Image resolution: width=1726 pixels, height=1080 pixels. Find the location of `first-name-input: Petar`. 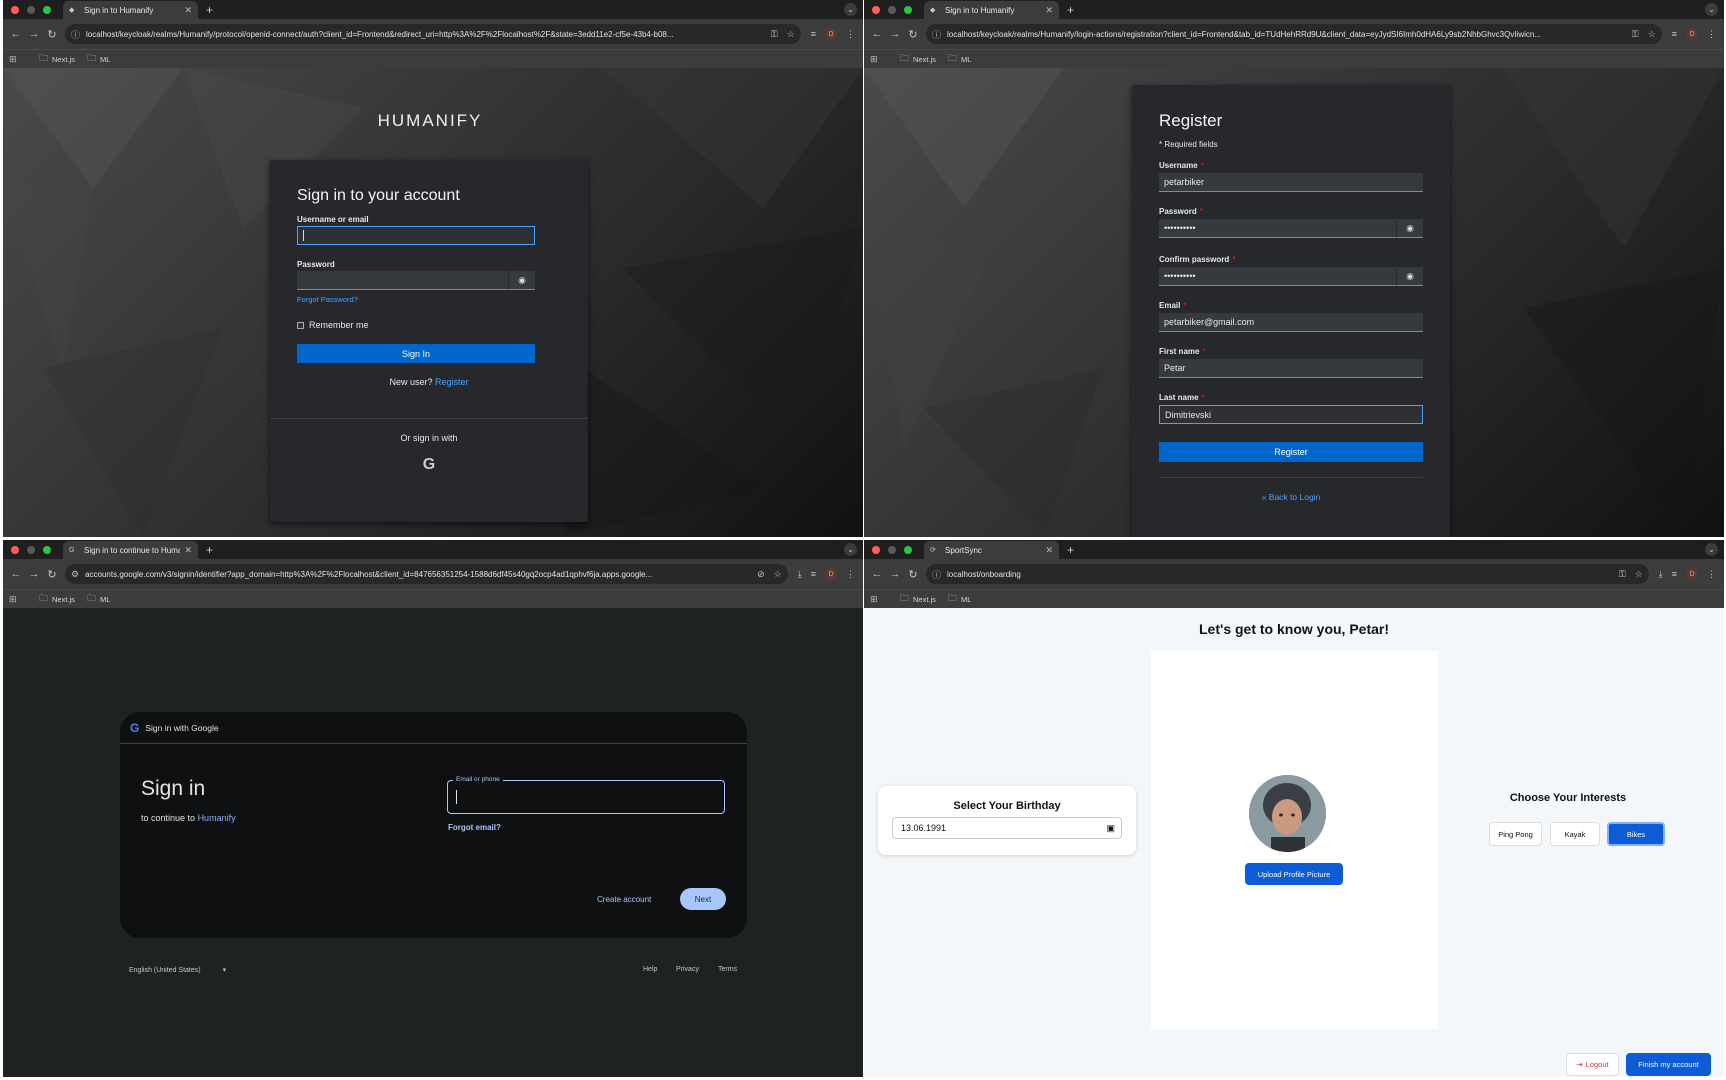

first-name-input: Petar is located at coordinates (1291, 368).